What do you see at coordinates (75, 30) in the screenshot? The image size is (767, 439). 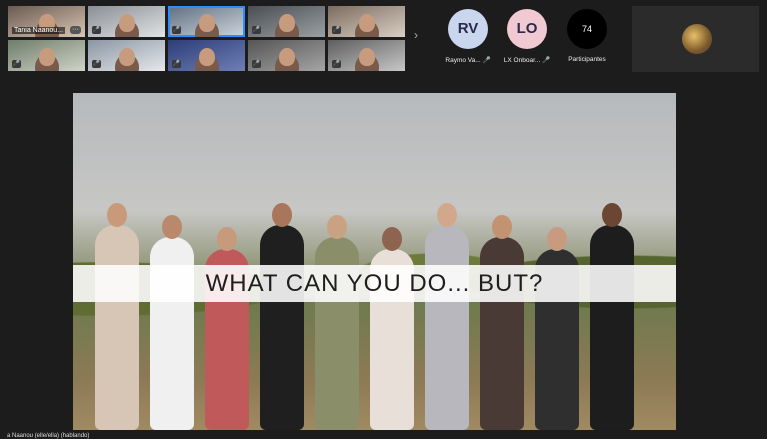 I see `more-options-button: ···` at bounding box center [75, 30].